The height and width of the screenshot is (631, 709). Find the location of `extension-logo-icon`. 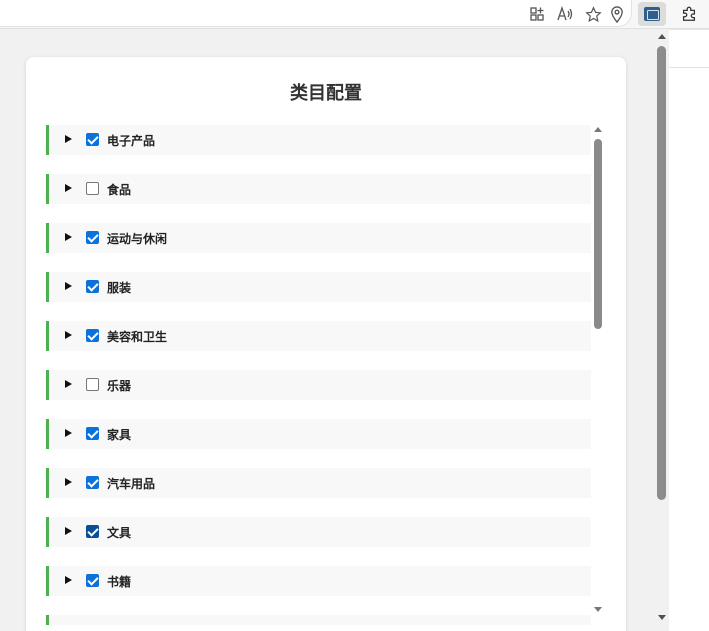

extension-logo-icon is located at coordinates (652, 14).